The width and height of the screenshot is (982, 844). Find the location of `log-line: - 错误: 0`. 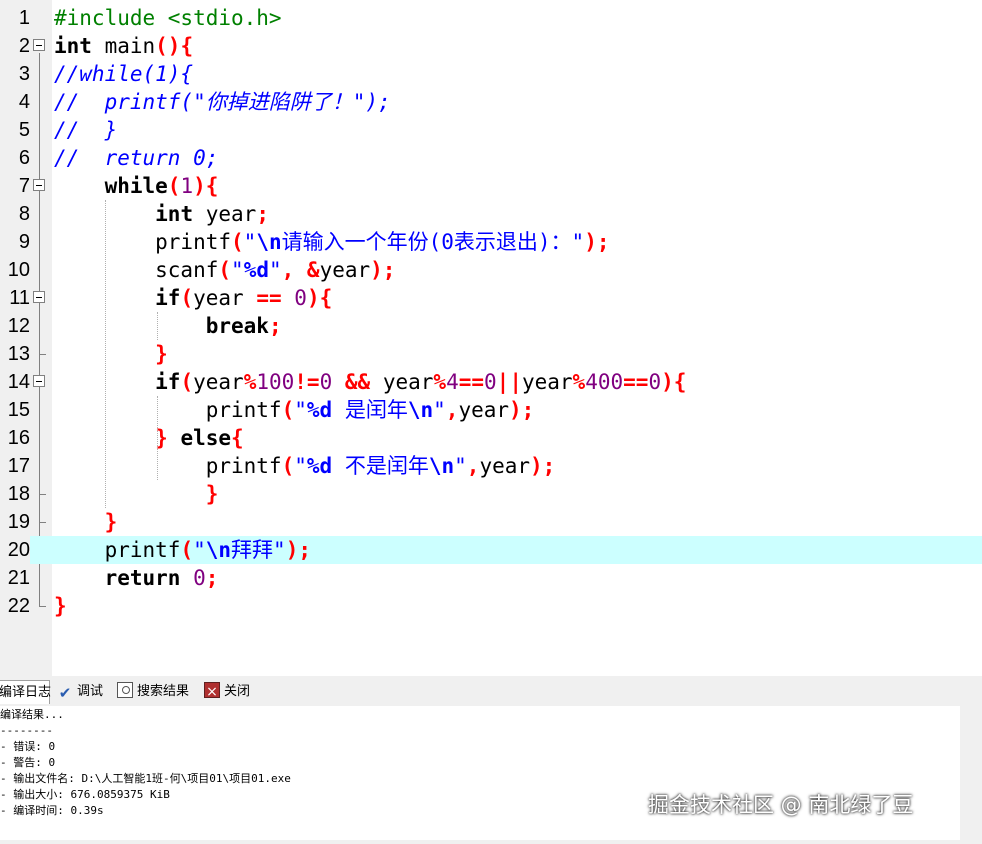

log-line: - 错误: 0 is located at coordinates (28, 746).